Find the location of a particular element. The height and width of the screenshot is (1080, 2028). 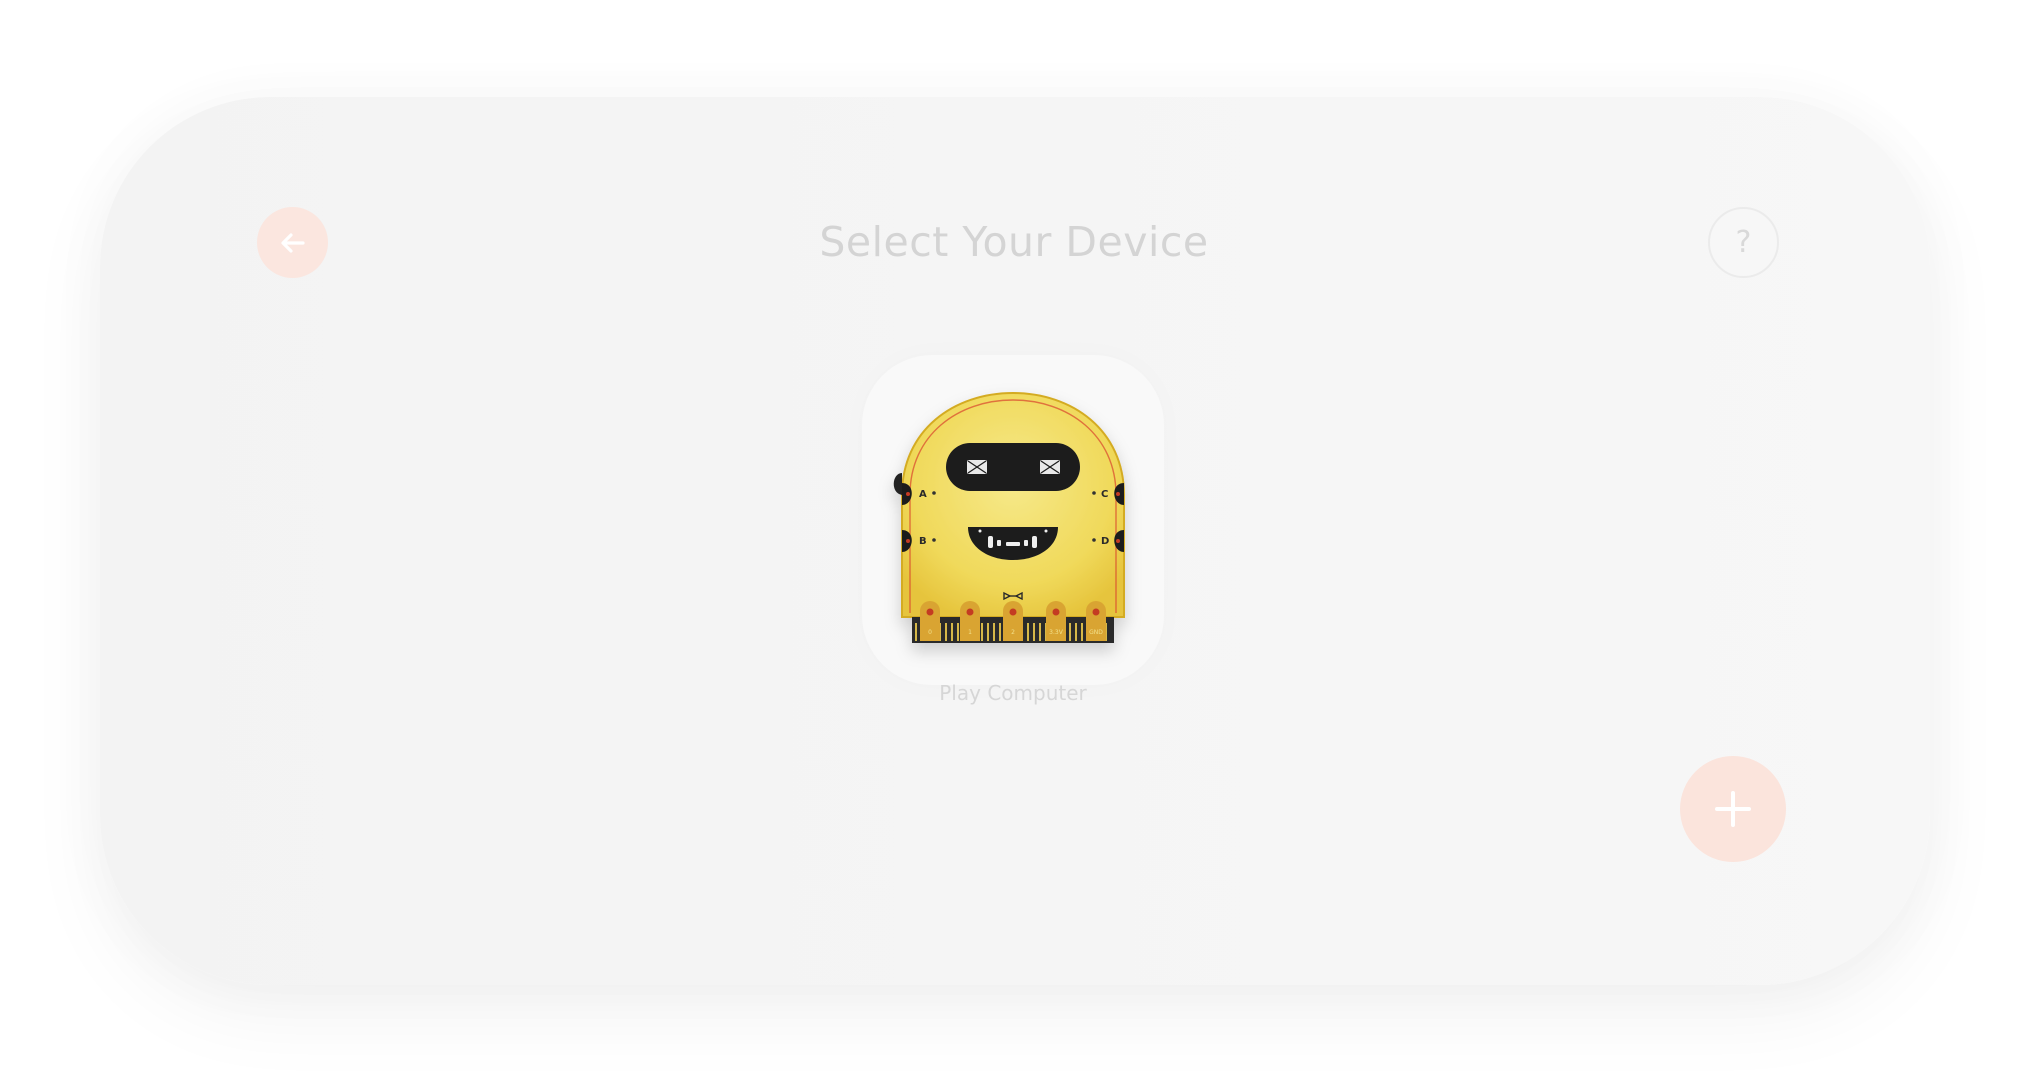

device-card: 0 1 2 3.3V GND A B C D is located at coordinates (1013, 520).